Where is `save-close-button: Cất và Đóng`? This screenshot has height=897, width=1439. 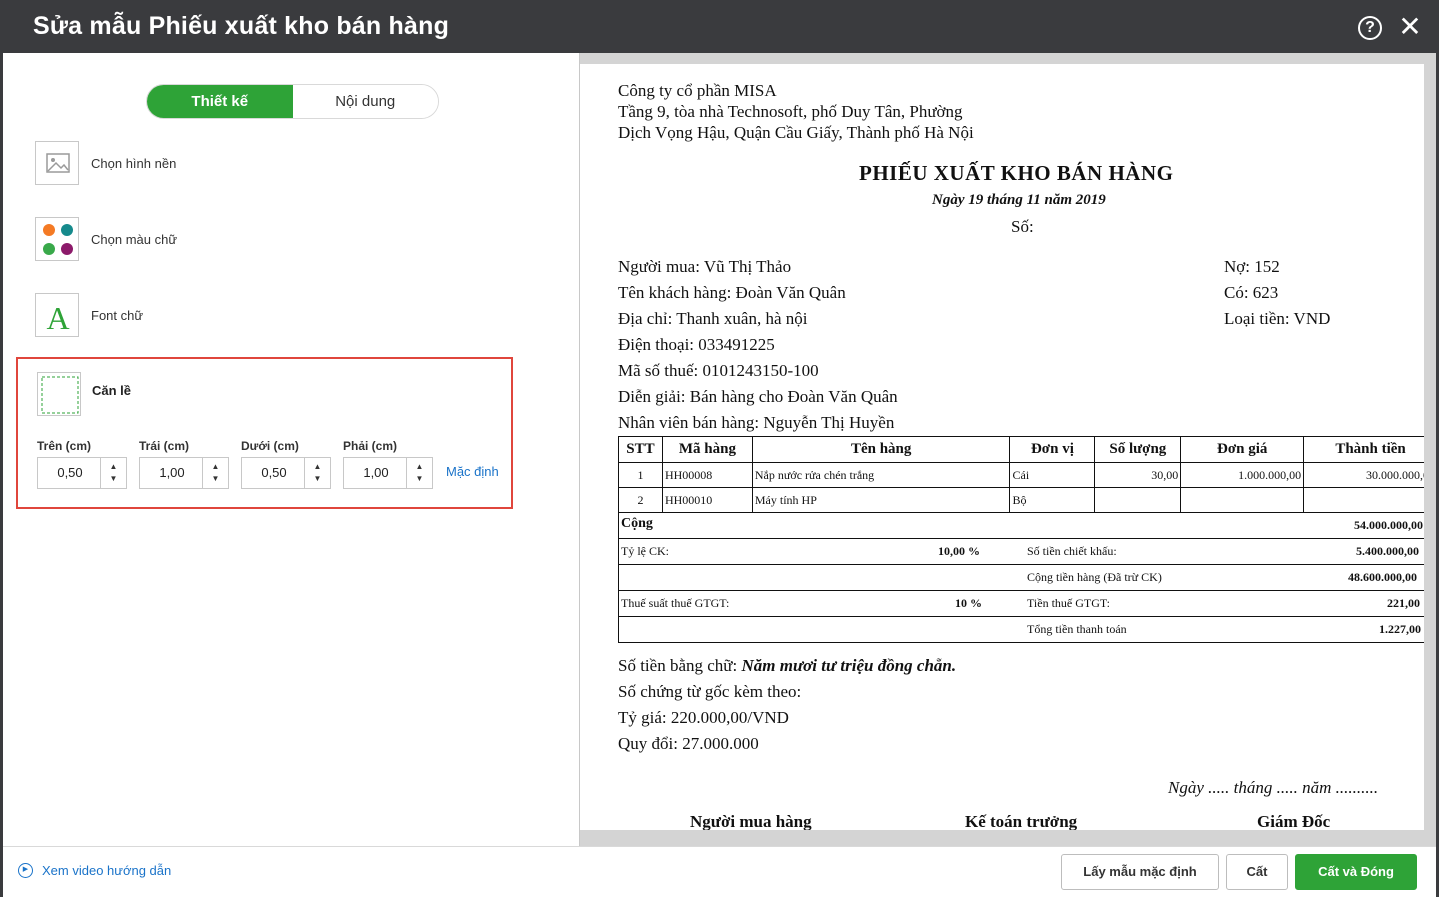 save-close-button: Cất và Đóng is located at coordinates (1356, 872).